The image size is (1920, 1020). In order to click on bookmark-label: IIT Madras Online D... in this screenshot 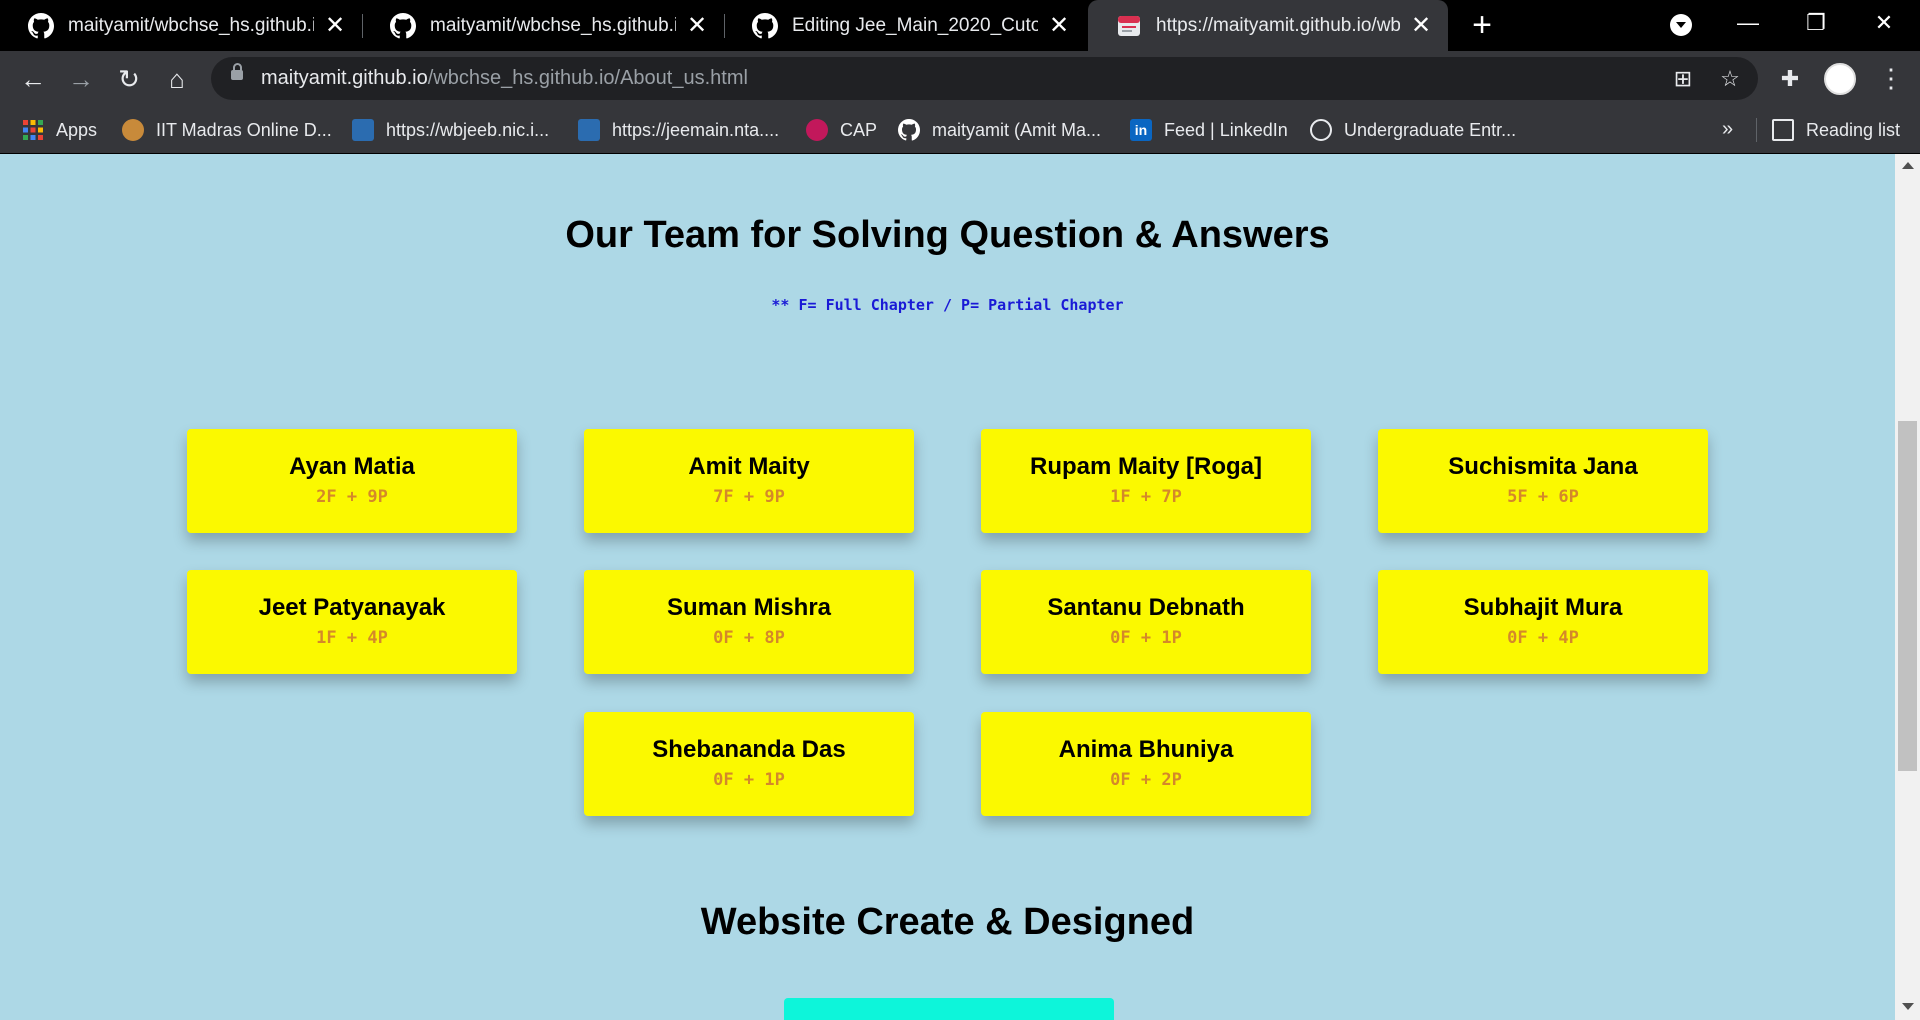, I will do `click(244, 129)`.